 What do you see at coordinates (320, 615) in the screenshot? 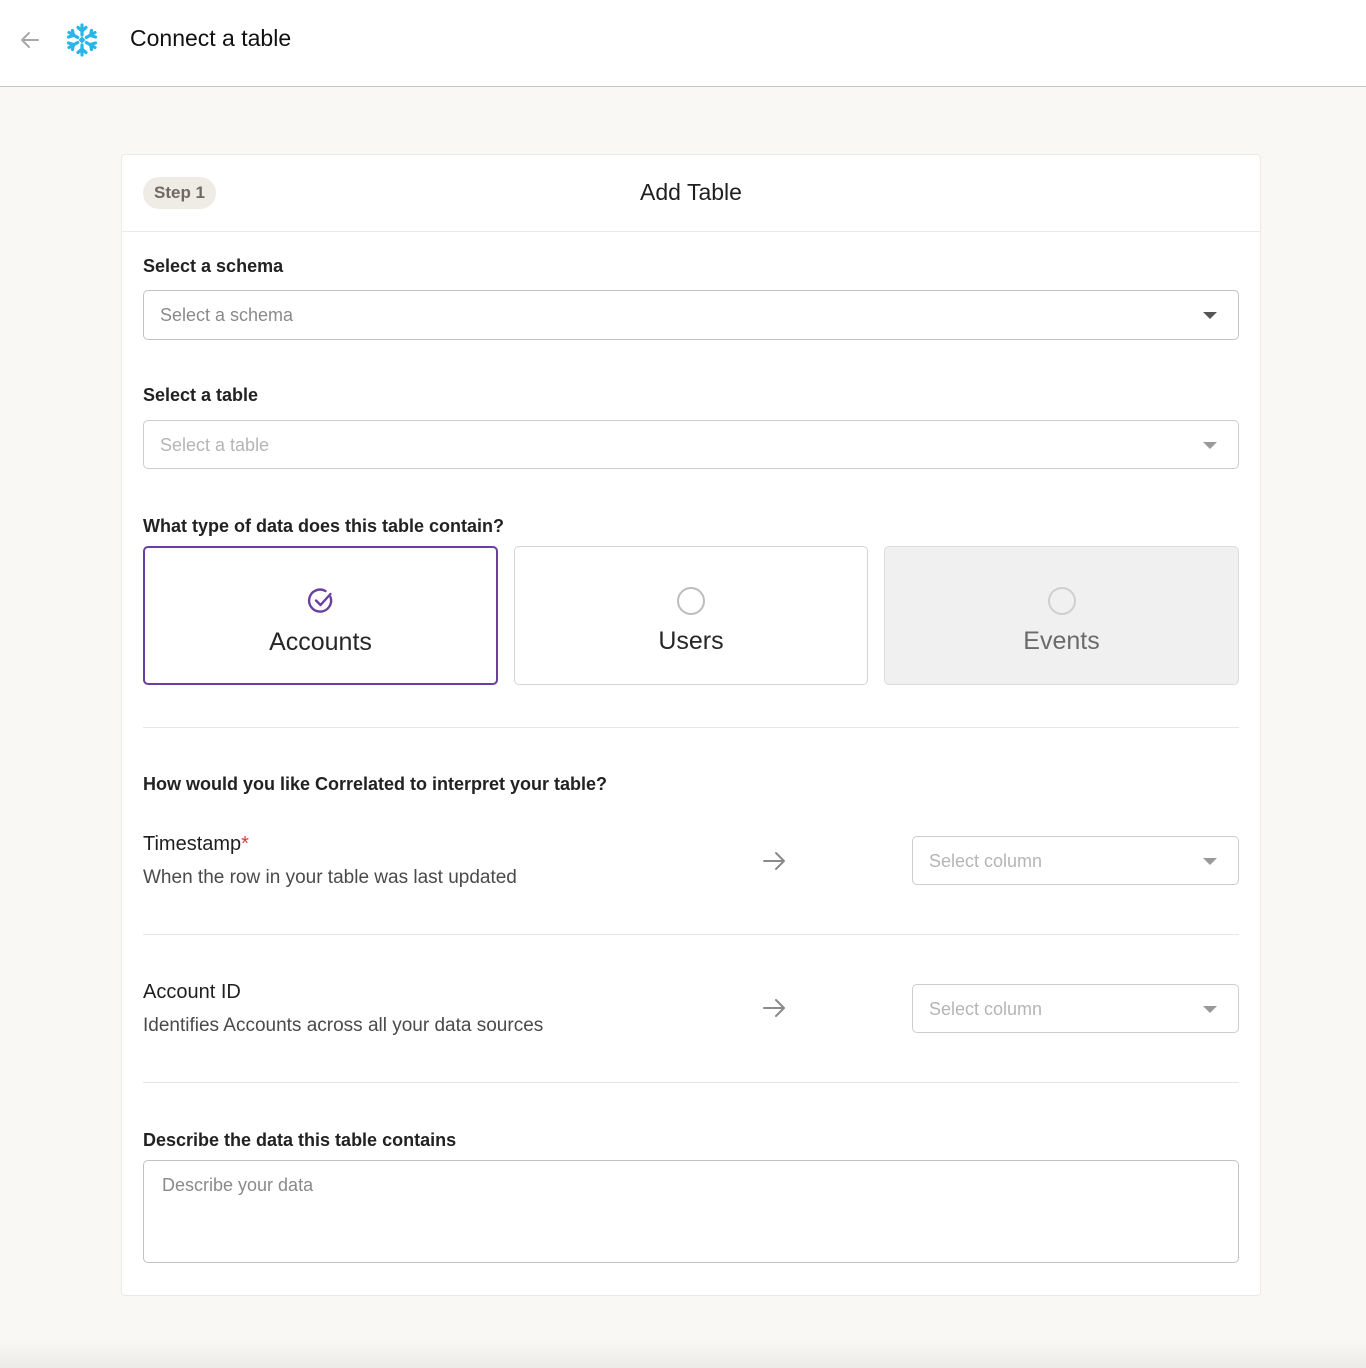
I see `data-type-option-accounts: Accounts` at bounding box center [320, 615].